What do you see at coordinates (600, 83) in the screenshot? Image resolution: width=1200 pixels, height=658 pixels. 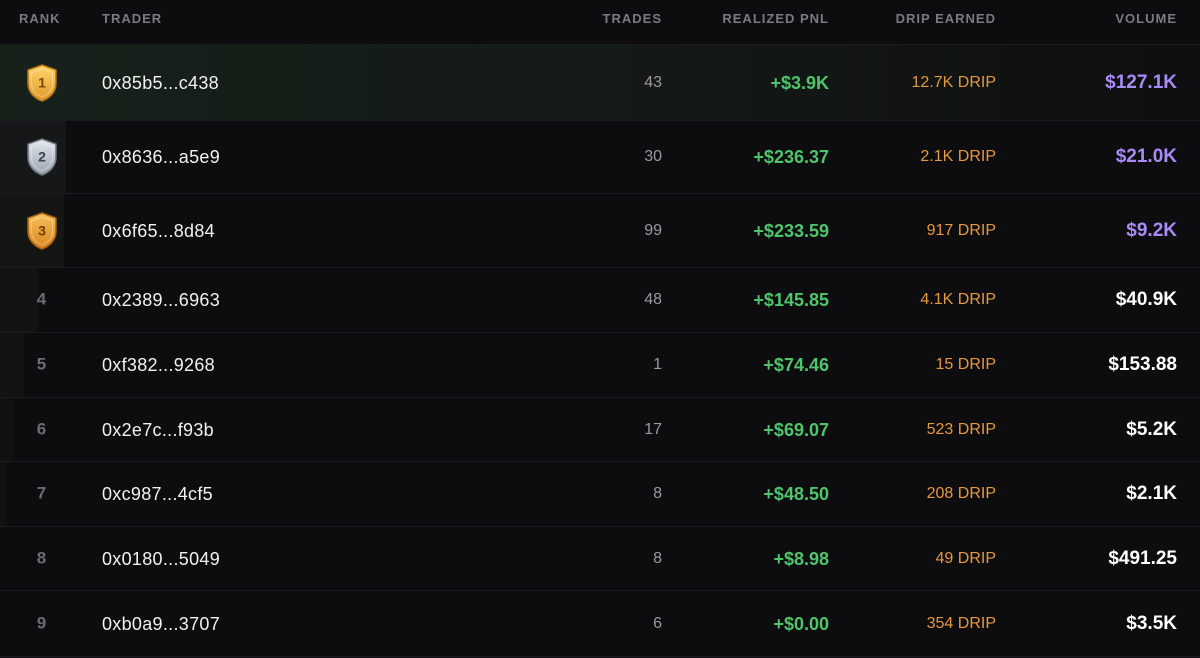 I see `table-row: 1 0x85b5...c438 43 +$3.9K 12.7K DRIP $127.1K` at bounding box center [600, 83].